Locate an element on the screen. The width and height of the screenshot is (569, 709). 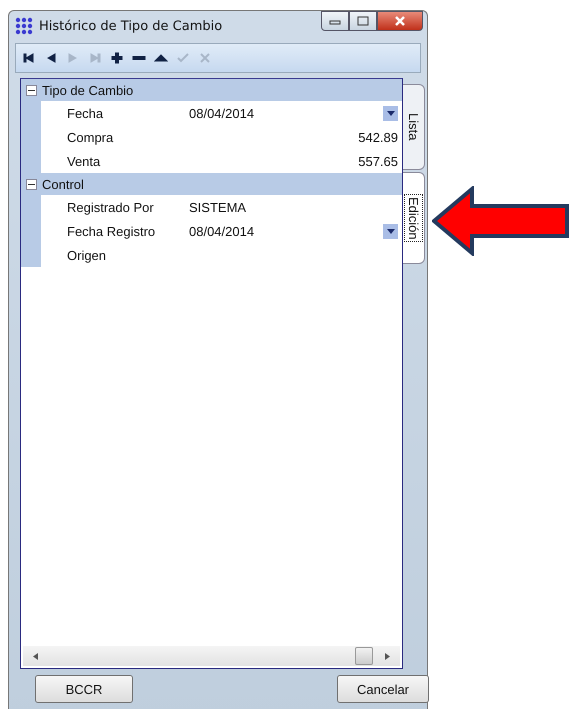
row-gutter is located at coordinates (31, 255).